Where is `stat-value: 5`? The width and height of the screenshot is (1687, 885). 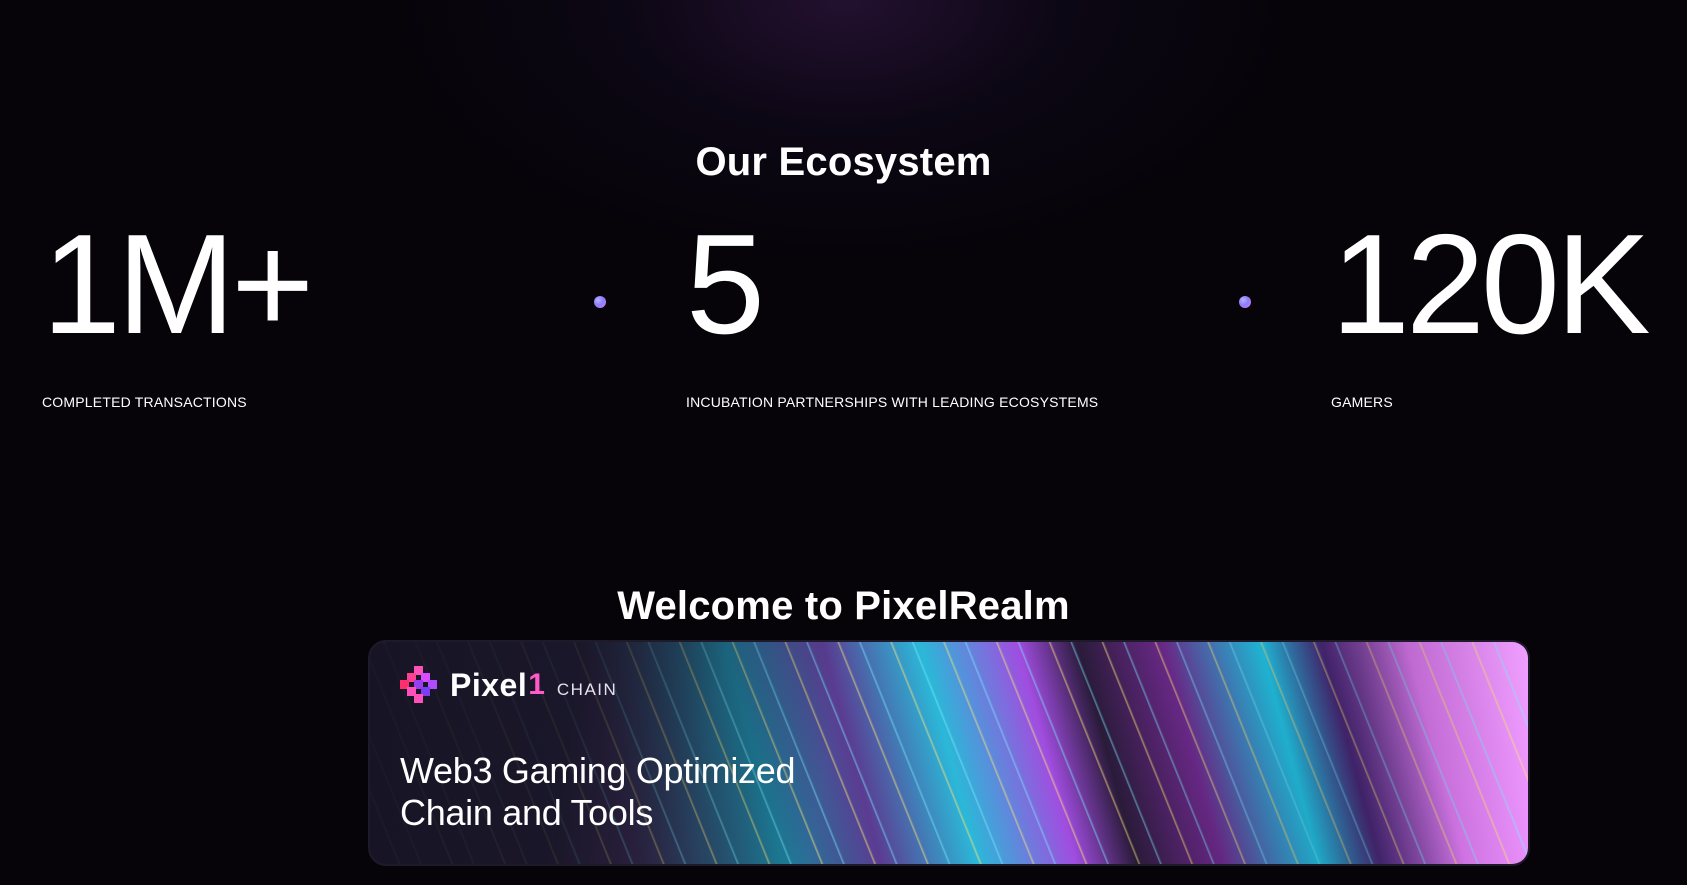
stat-value: 5 is located at coordinates (725, 284).